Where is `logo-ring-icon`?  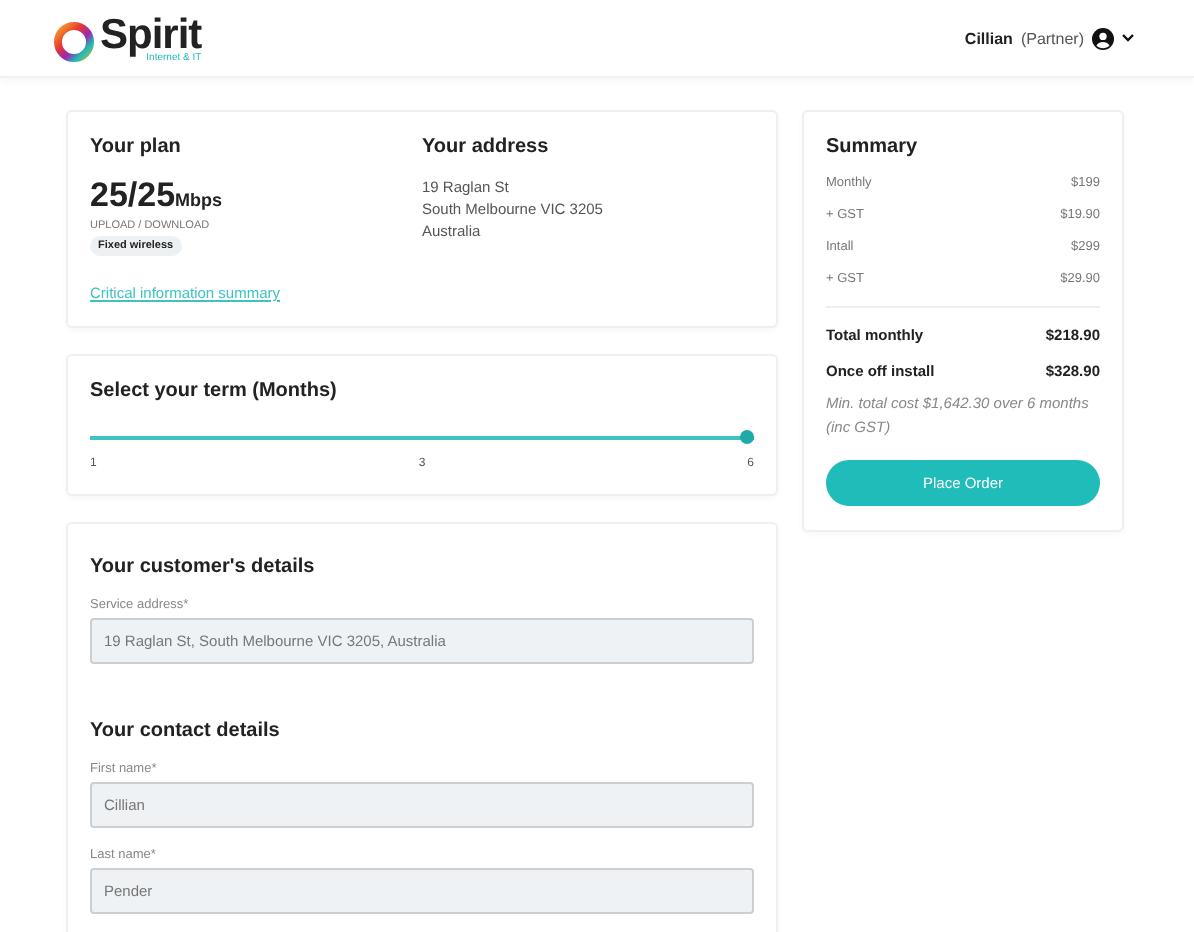 logo-ring-icon is located at coordinates (74, 41).